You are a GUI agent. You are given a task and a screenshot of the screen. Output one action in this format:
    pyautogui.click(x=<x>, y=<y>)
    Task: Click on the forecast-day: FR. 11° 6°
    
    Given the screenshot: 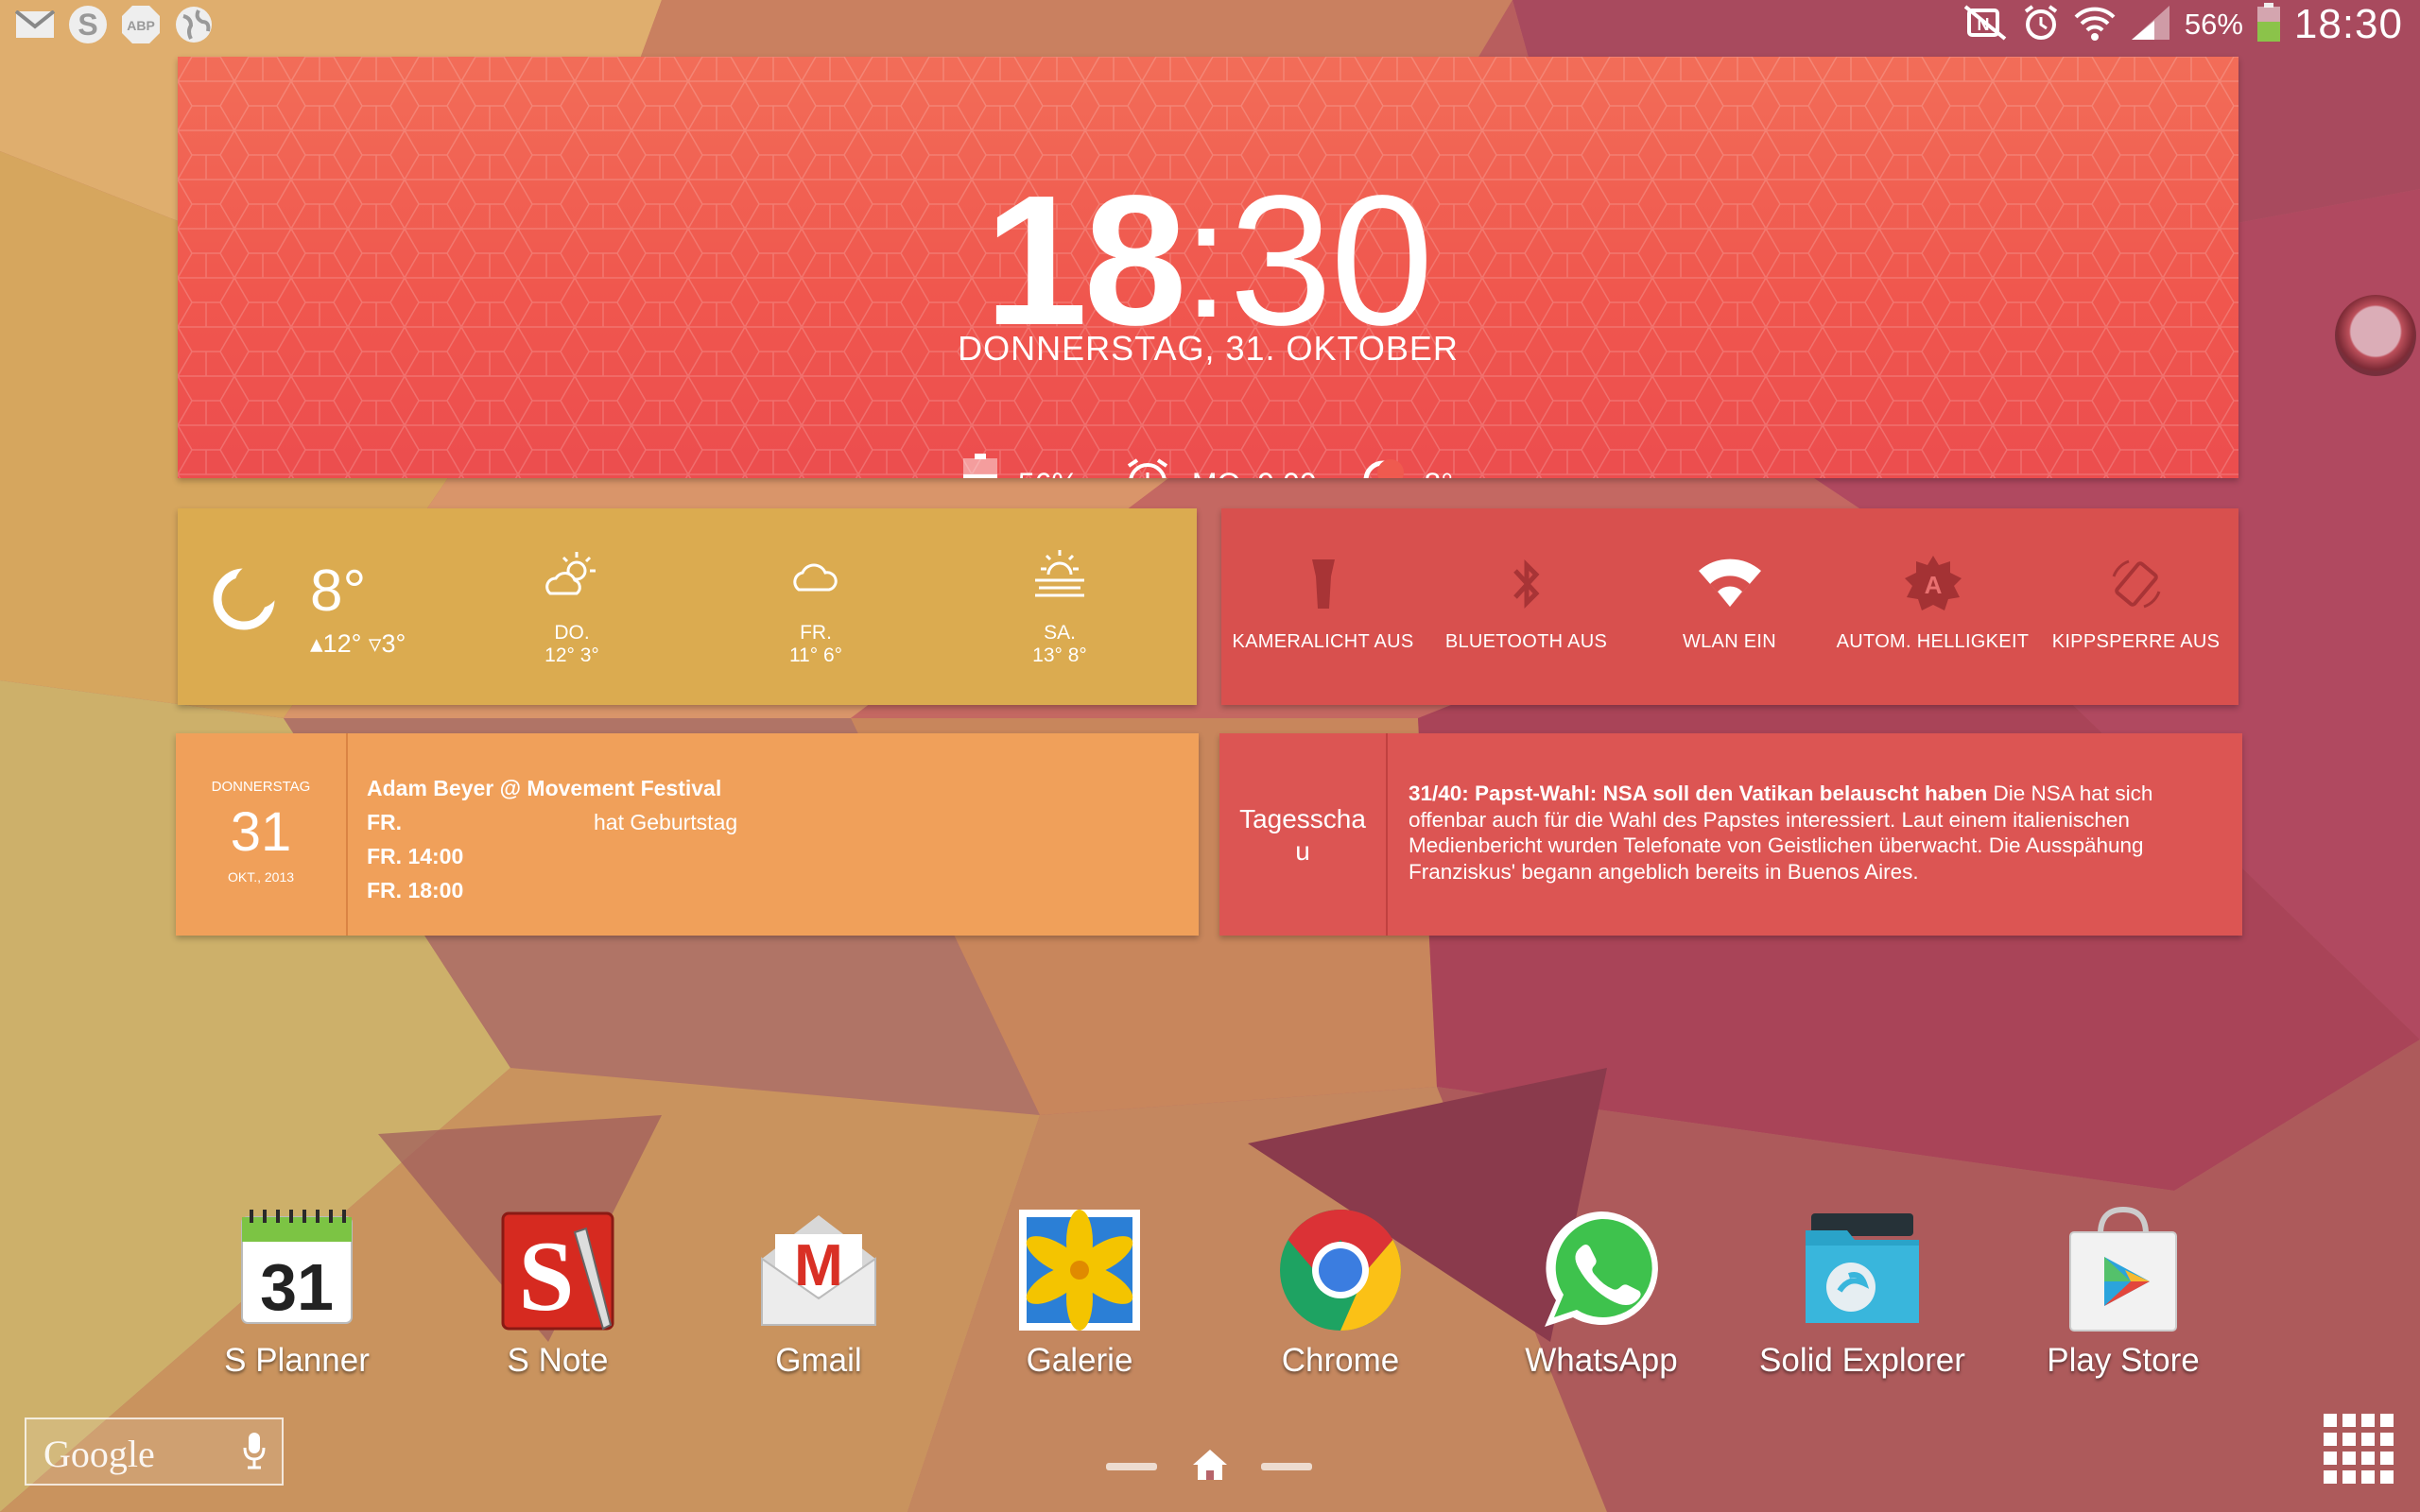 What is the action you would take?
    pyautogui.click(x=815, y=607)
    